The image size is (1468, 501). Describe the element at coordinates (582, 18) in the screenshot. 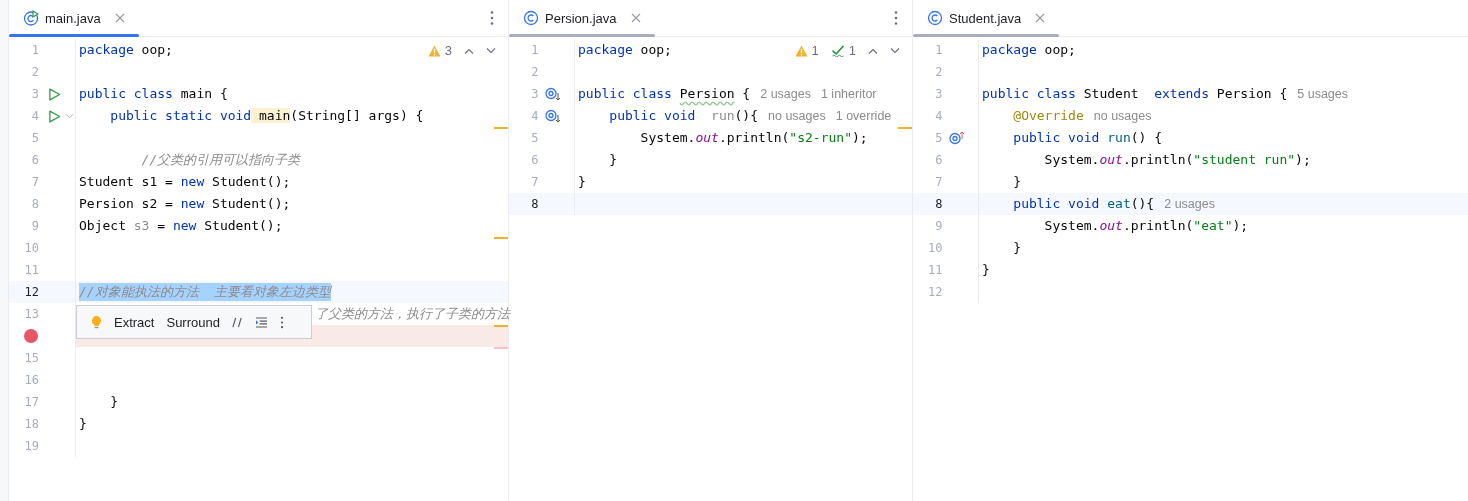

I see `editor-tab: Persion.java` at that location.